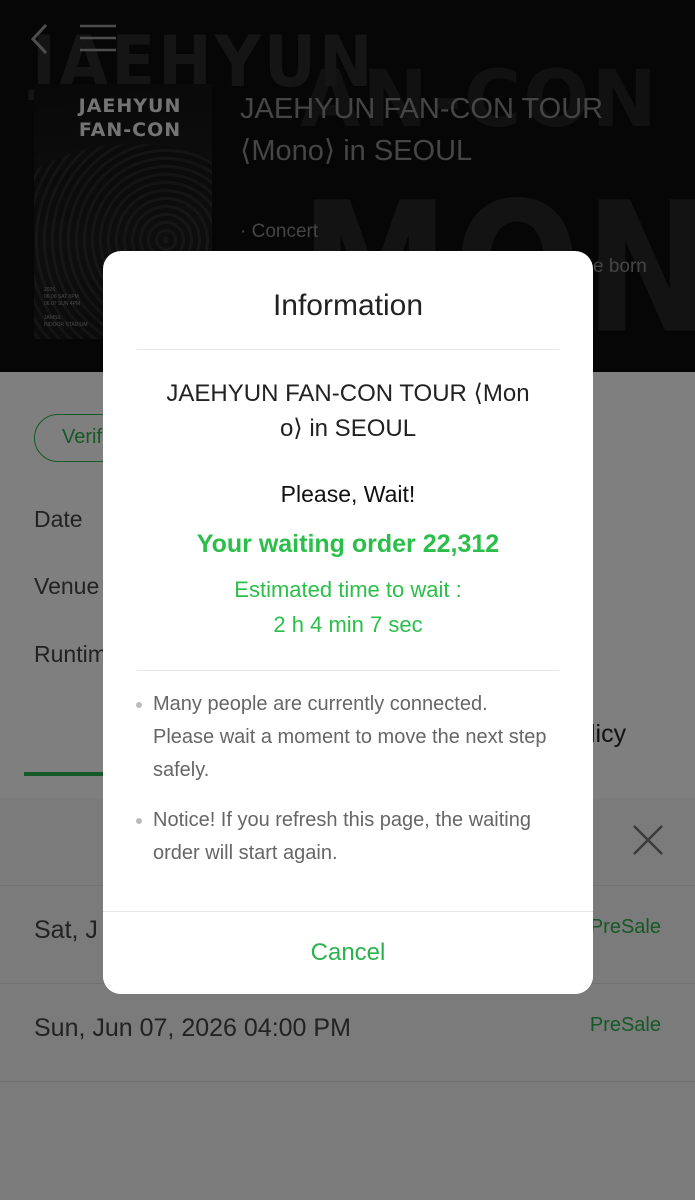 The image size is (695, 1200). Describe the element at coordinates (348, 411) in the screenshot. I see `dialog-event-name: JAEHYUN FAN-CON TOUR ⟨Mon o⟩ in SEOUL` at that location.